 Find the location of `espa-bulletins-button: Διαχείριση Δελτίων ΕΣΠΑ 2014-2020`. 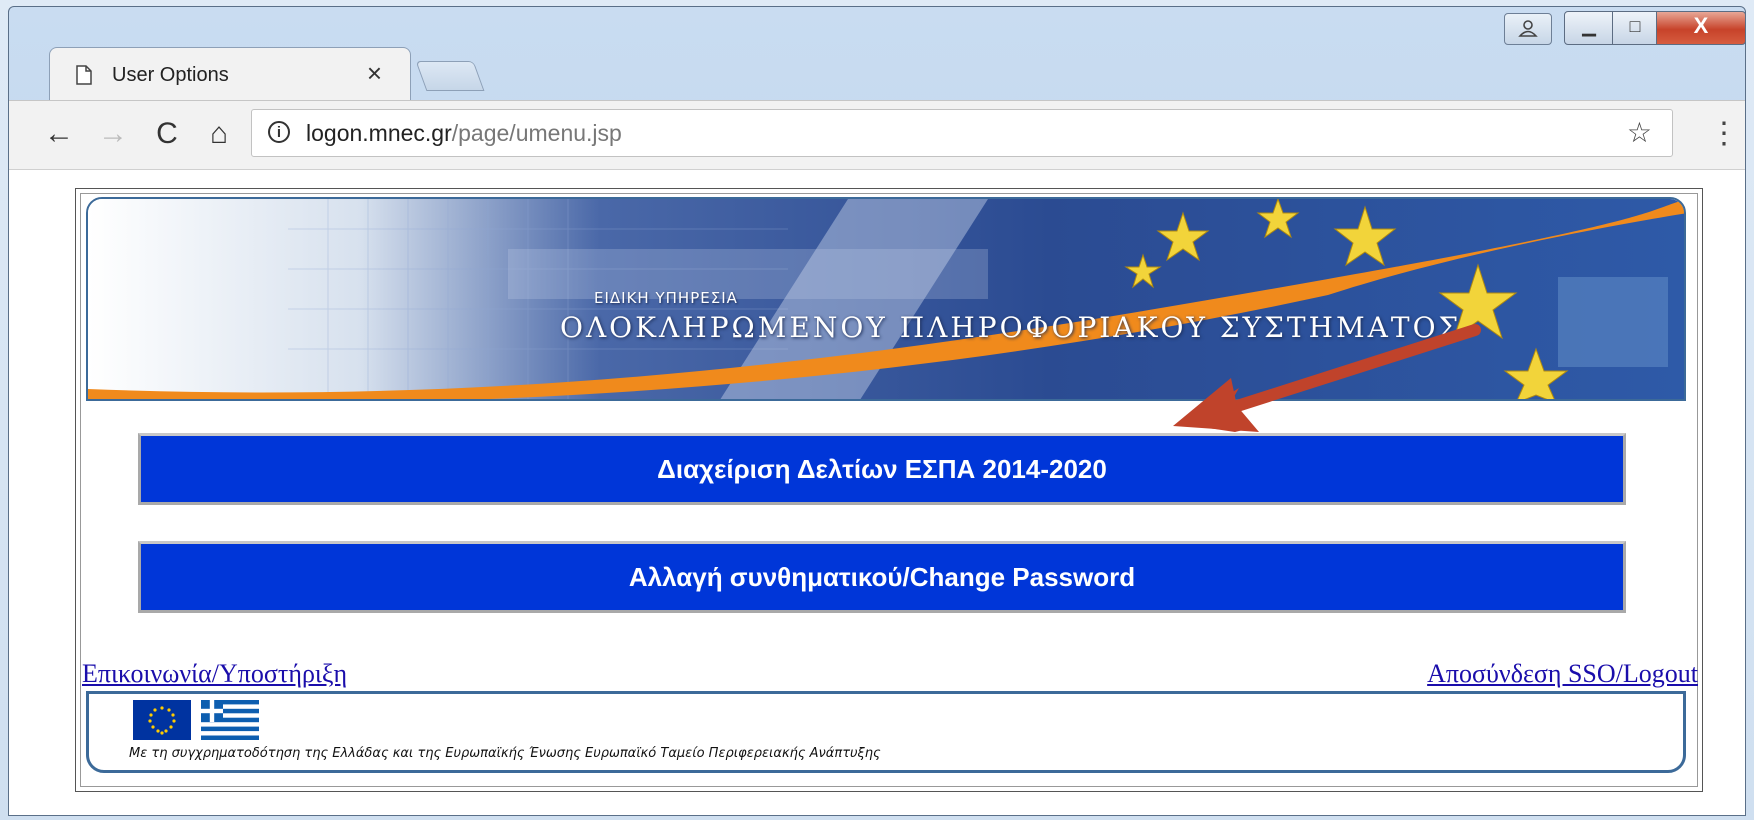

espa-bulletins-button: Διαχείριση Δελτίων ΕΣΠΑ 2014-2020 is located at coordinates (882, 469).